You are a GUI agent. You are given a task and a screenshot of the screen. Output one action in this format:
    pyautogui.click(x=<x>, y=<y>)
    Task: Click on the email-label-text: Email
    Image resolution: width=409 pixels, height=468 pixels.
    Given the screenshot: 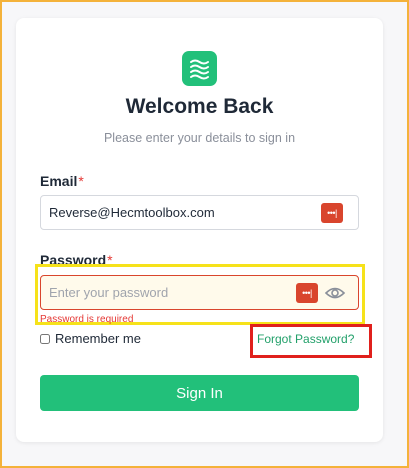 What is the action you would take?
    pyautogui.click(x=59, y=181)
    